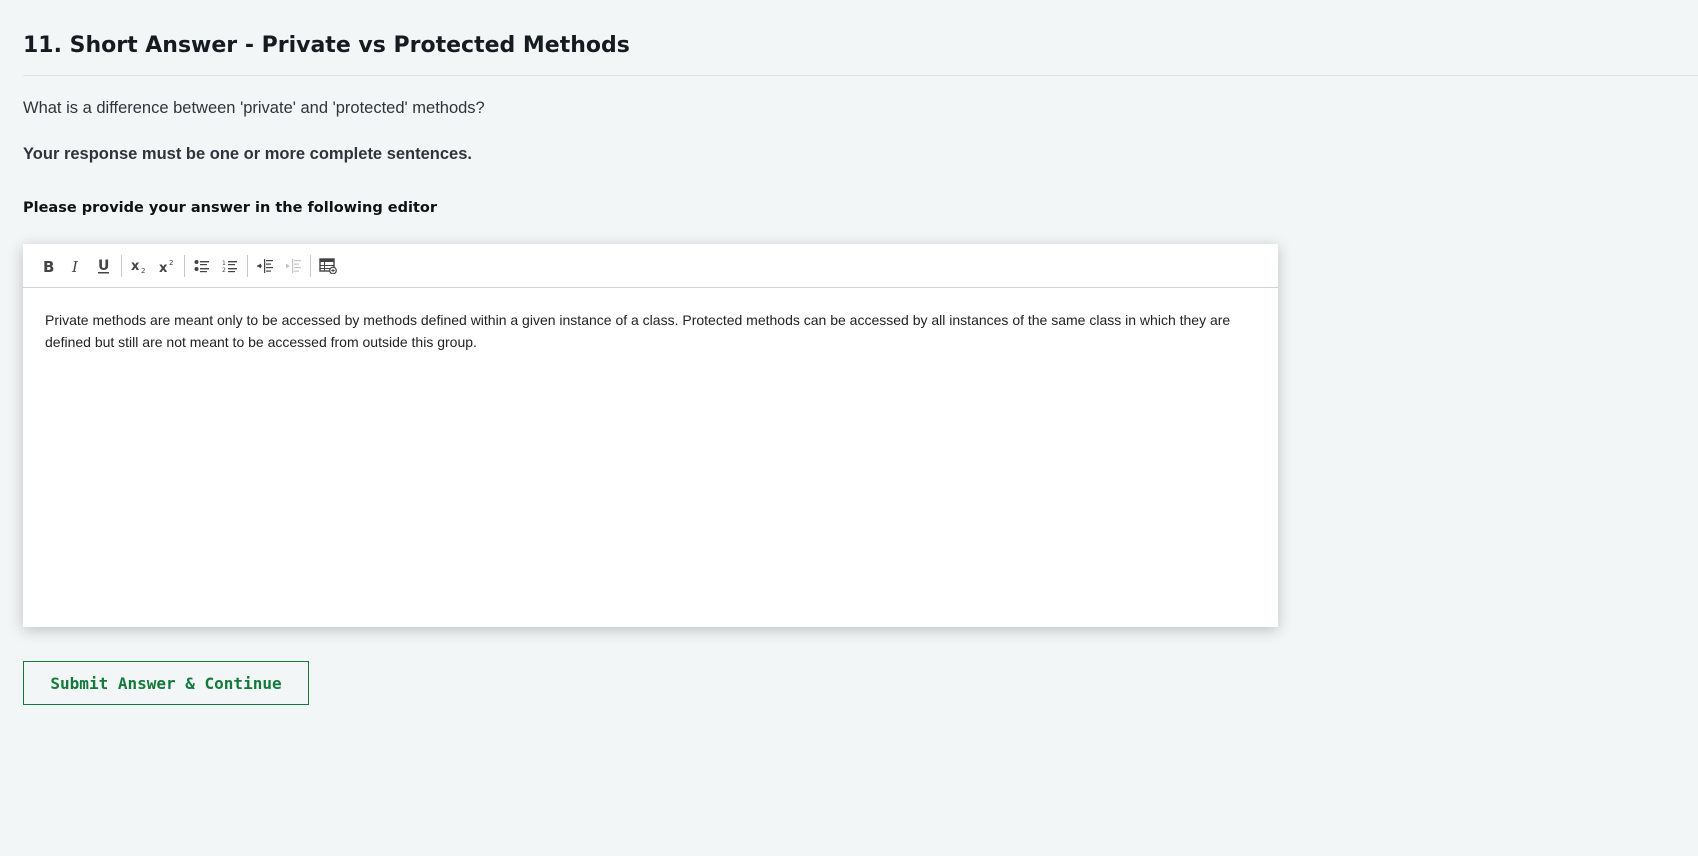 The image size is (1698, 856). I want to click on indent-icon, so click(265, 265).